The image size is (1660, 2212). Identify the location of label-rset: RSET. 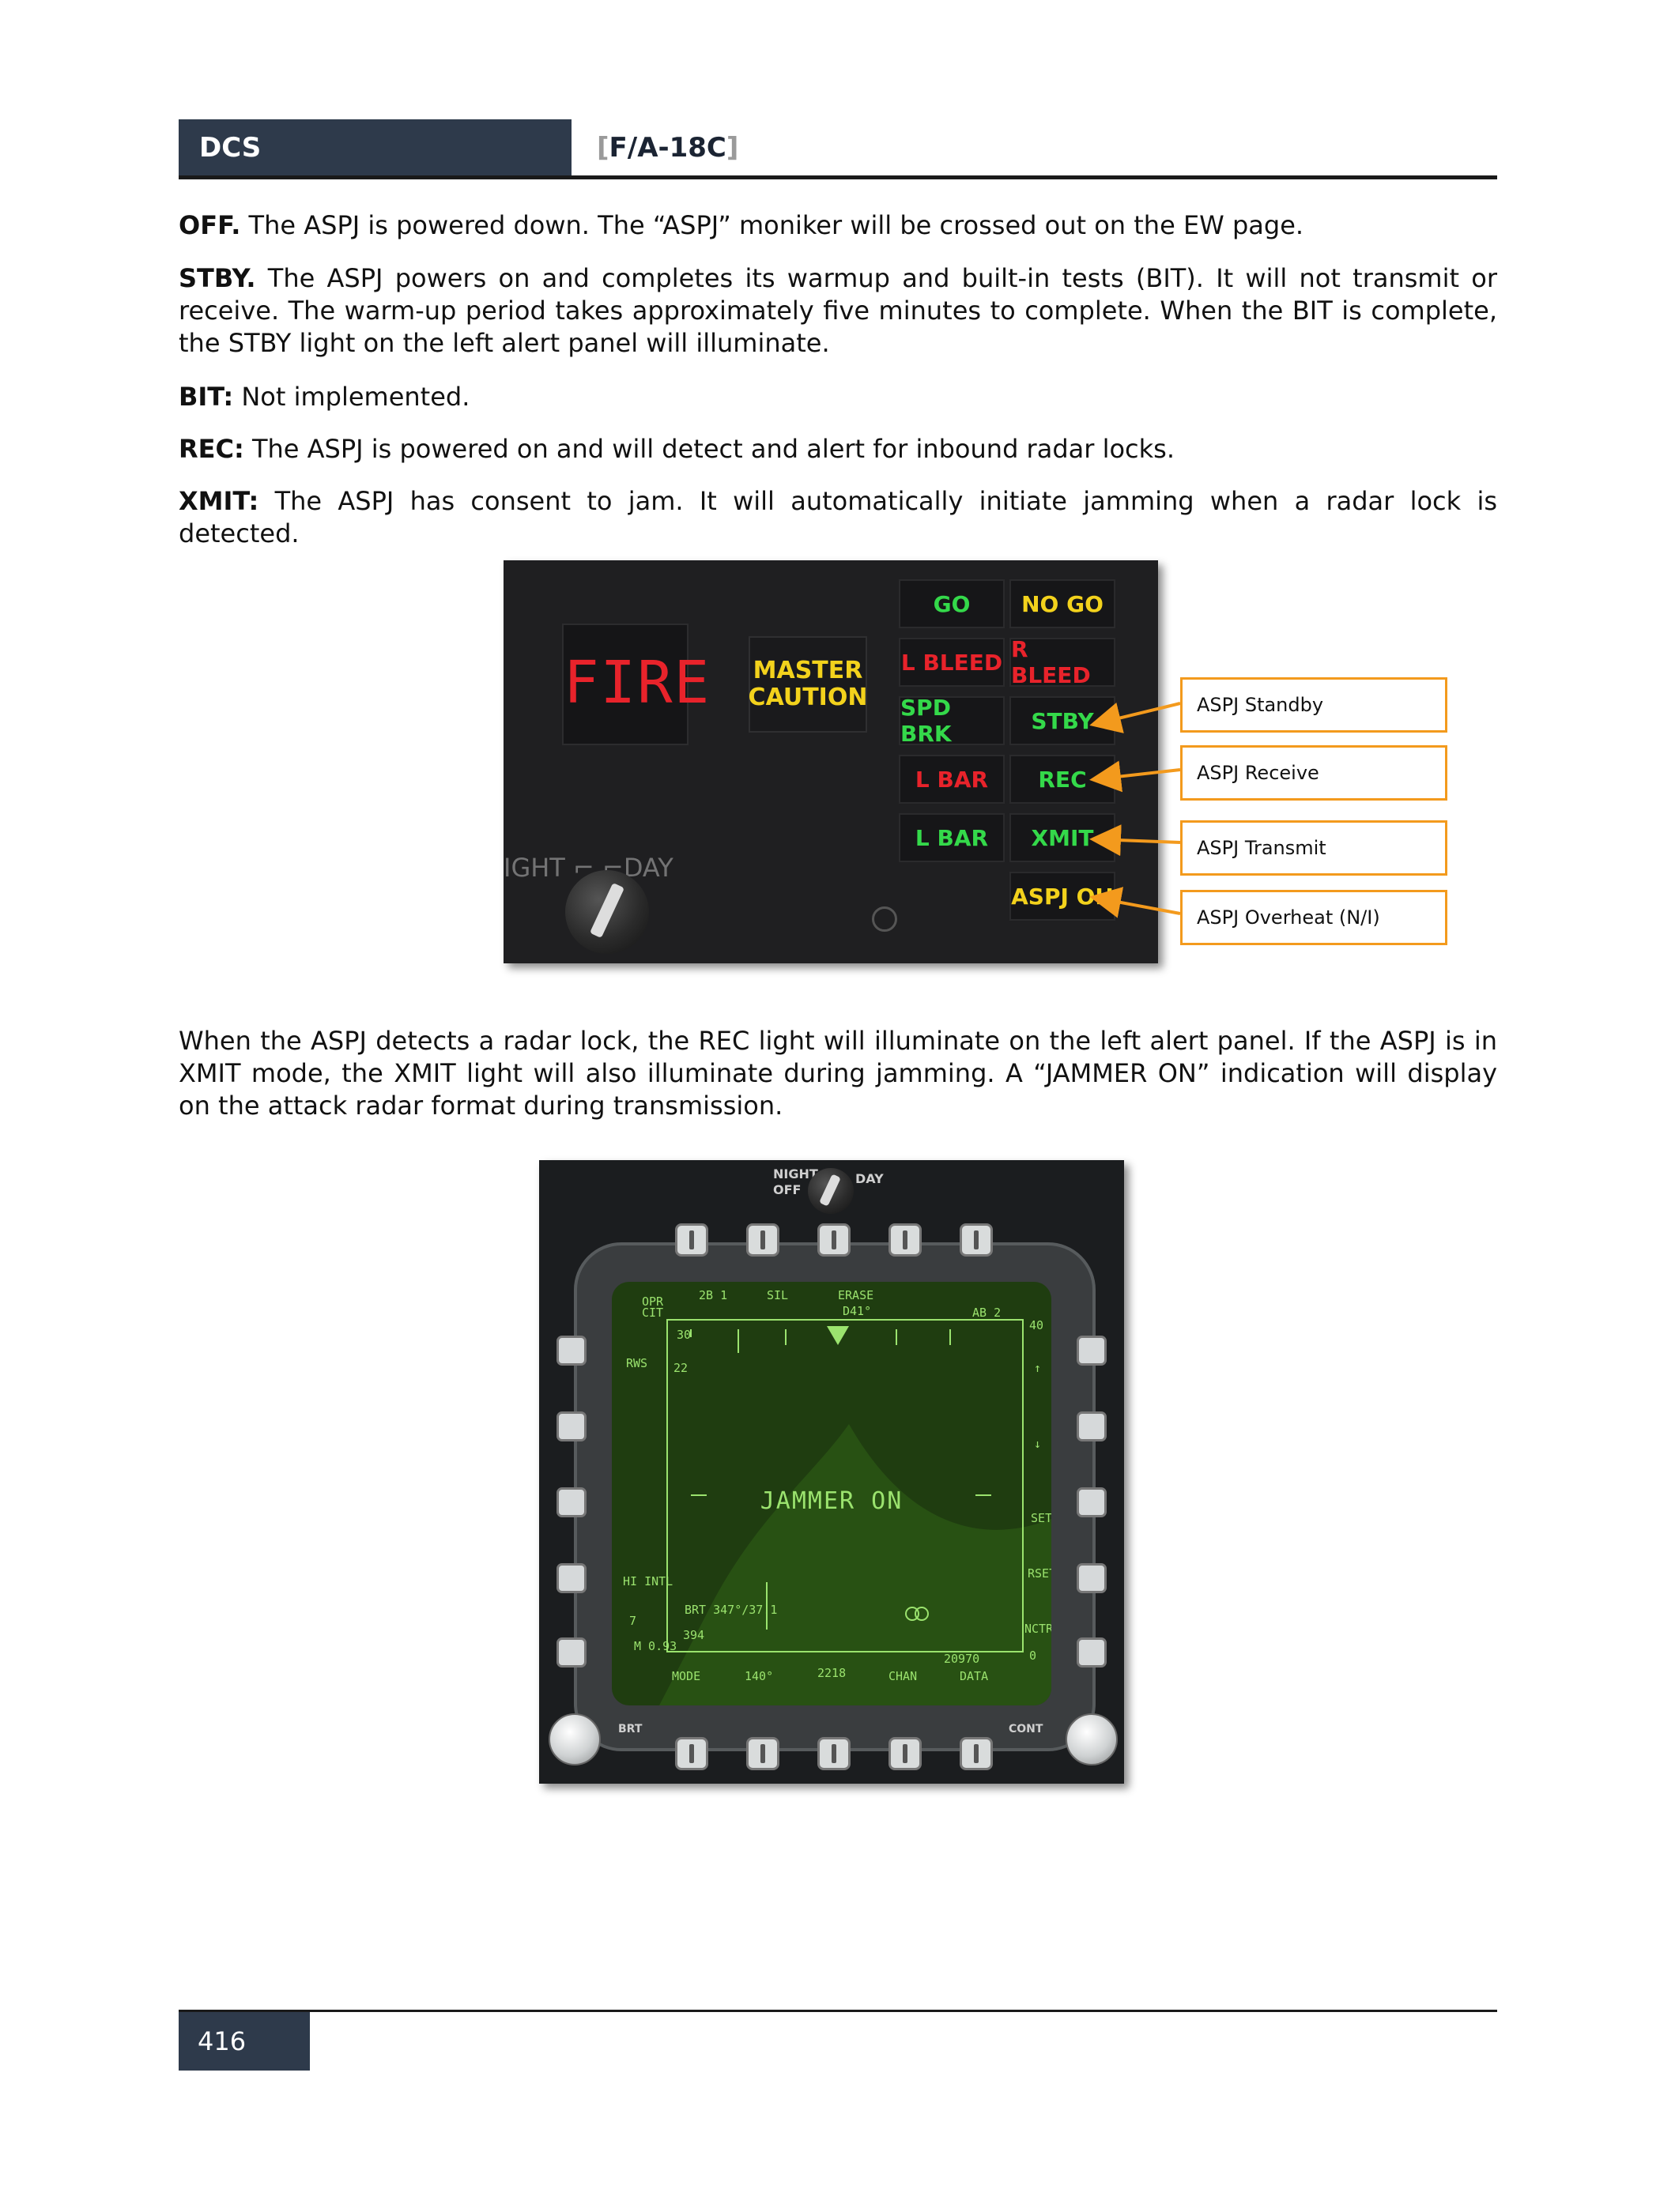
(1039, 1573).